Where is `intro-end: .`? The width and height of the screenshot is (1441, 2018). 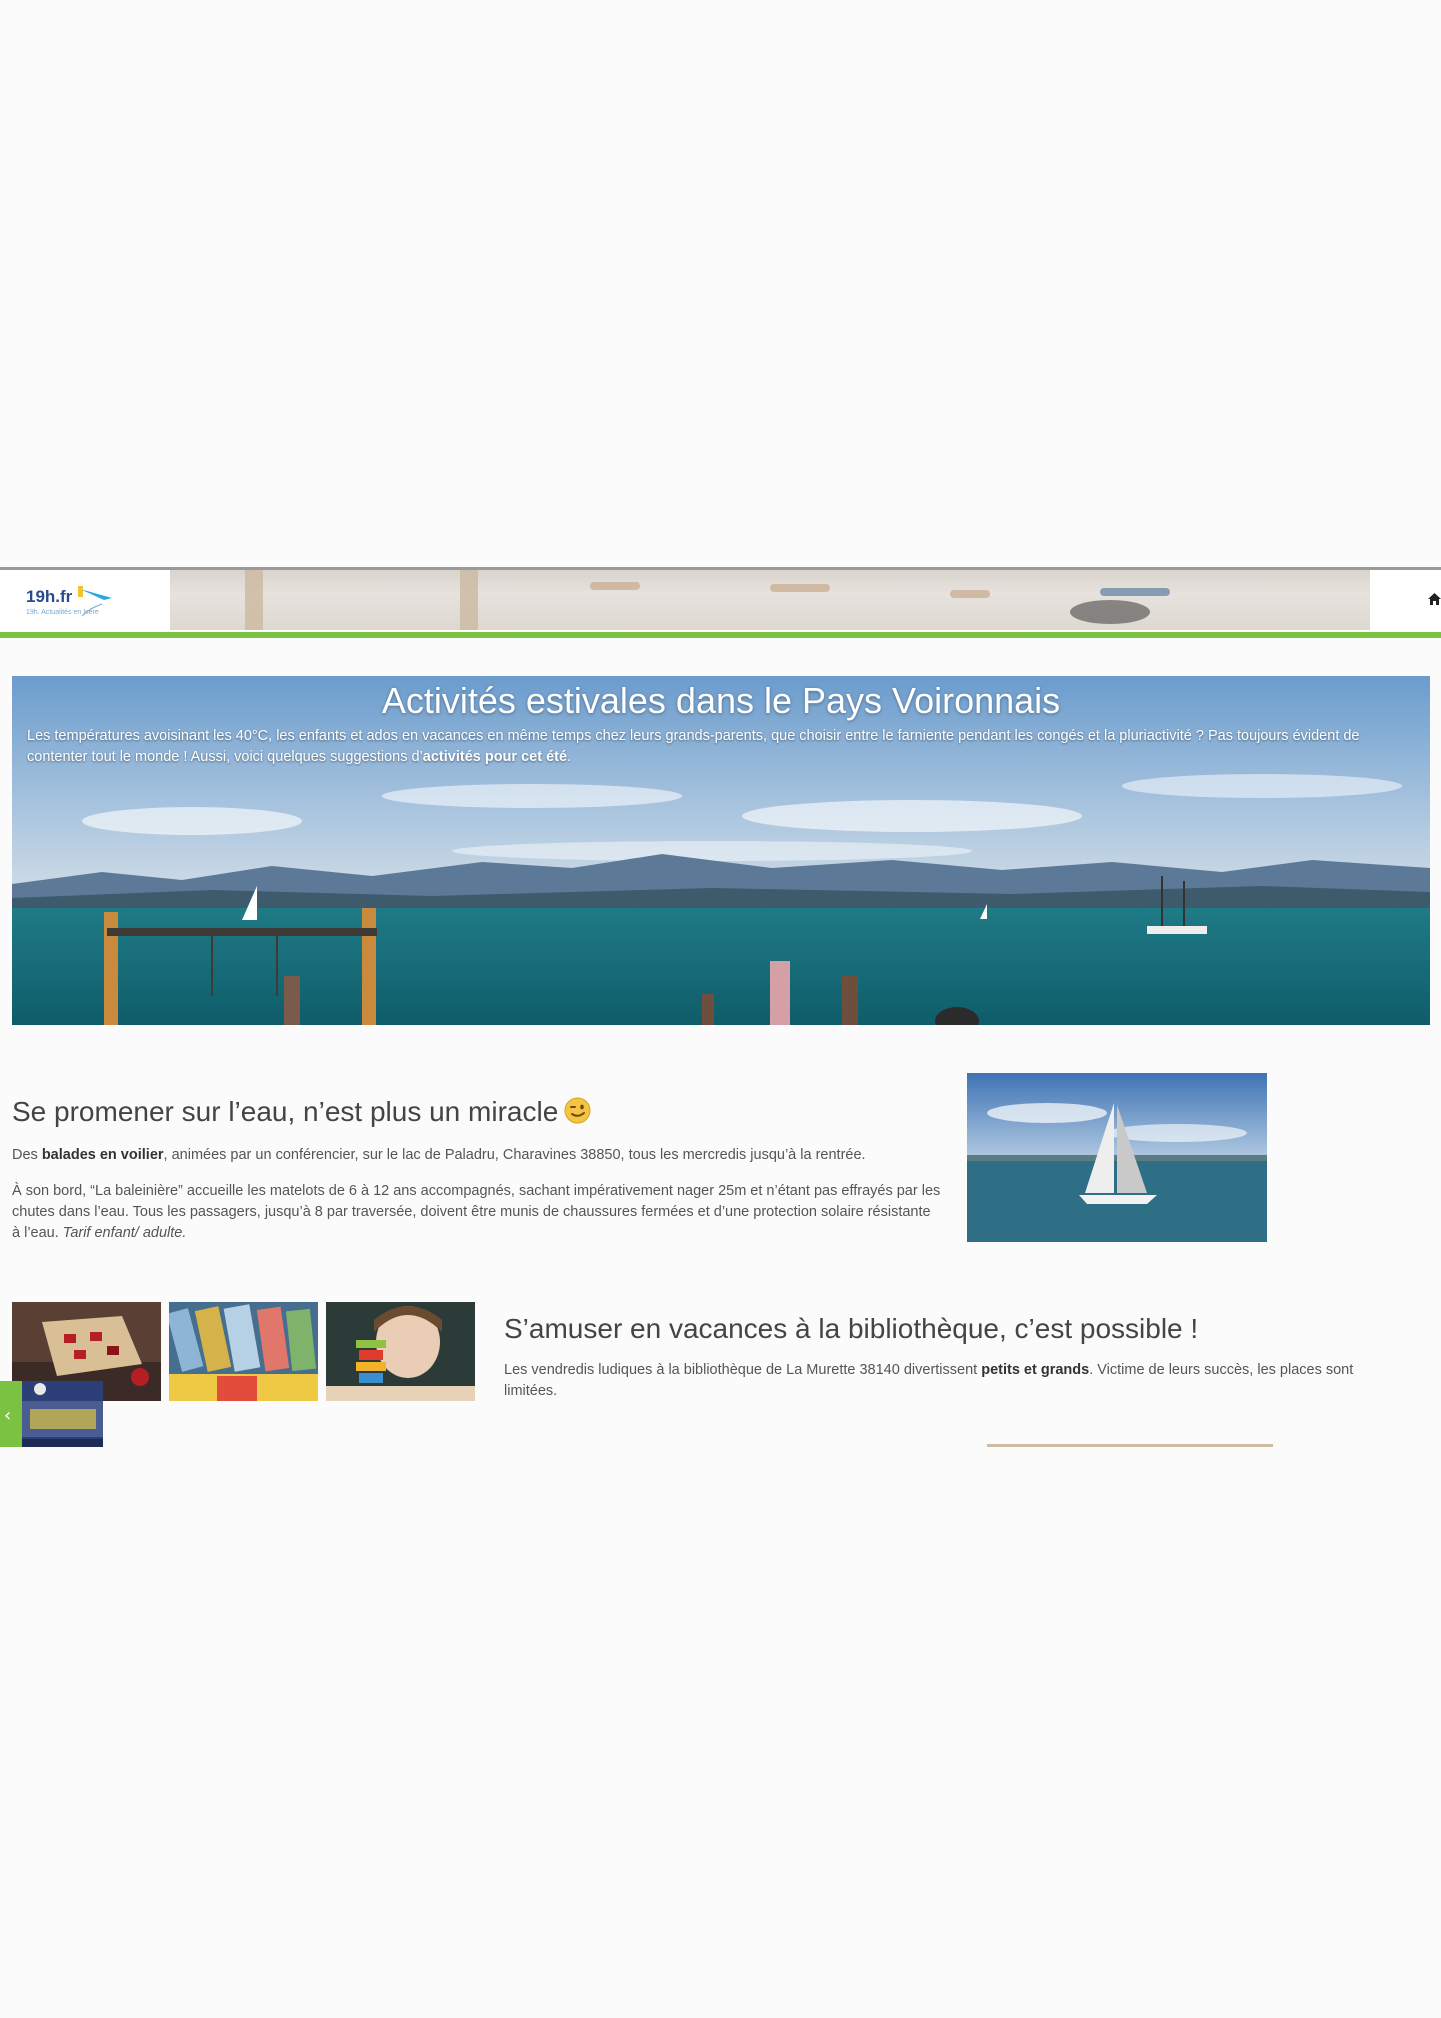
intro-end: . is located at coordinates (569, 757).